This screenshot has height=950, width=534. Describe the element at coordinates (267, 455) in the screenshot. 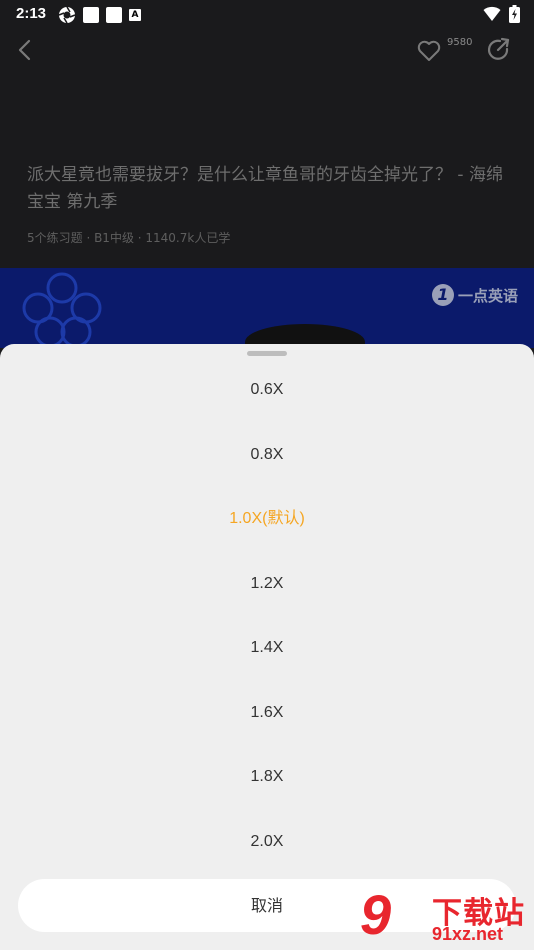

I see `speed-option: 0.8X` at that location.